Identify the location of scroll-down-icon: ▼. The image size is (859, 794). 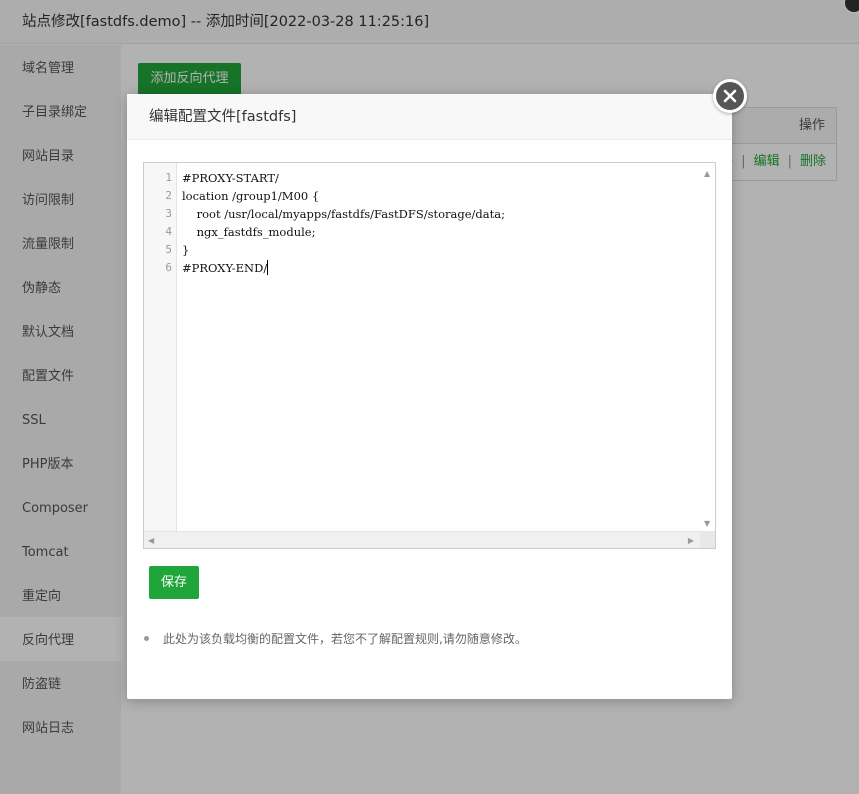
(707, 524).